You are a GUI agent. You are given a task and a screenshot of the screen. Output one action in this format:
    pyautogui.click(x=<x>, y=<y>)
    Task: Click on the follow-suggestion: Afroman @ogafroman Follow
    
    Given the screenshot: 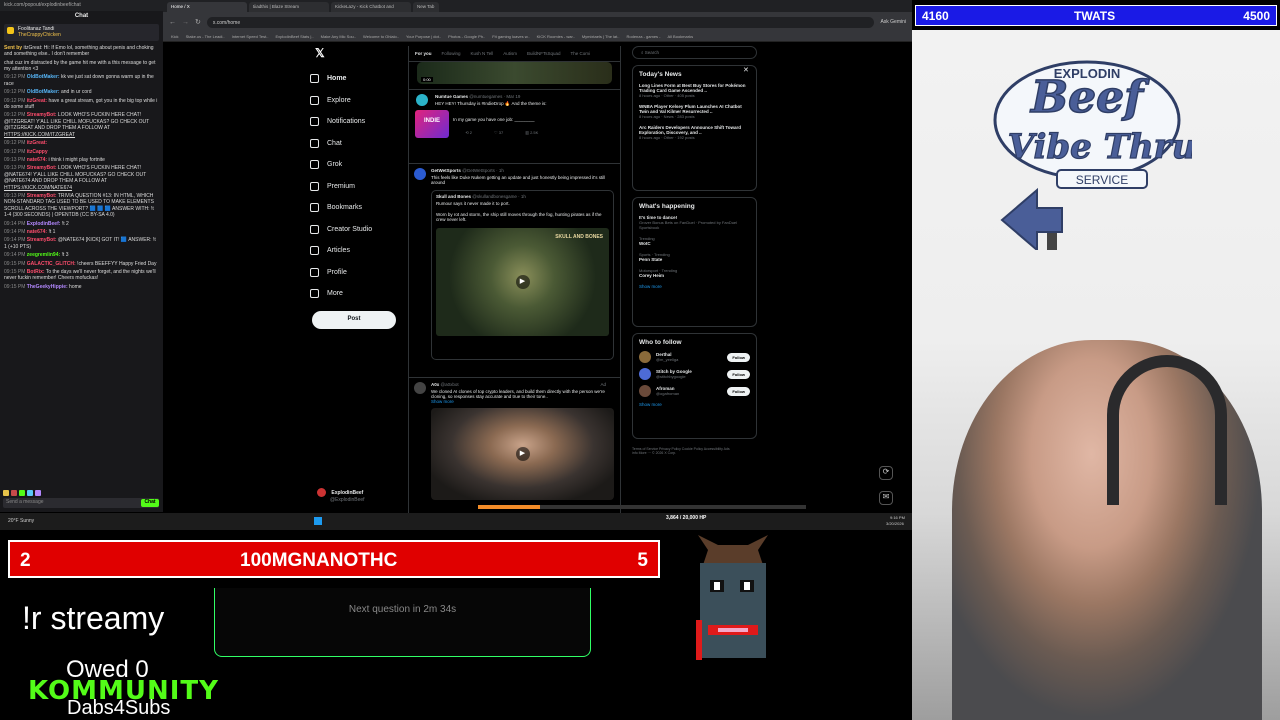 What is the action you would take?
    pyautogui.click(x=694, y=391)
    